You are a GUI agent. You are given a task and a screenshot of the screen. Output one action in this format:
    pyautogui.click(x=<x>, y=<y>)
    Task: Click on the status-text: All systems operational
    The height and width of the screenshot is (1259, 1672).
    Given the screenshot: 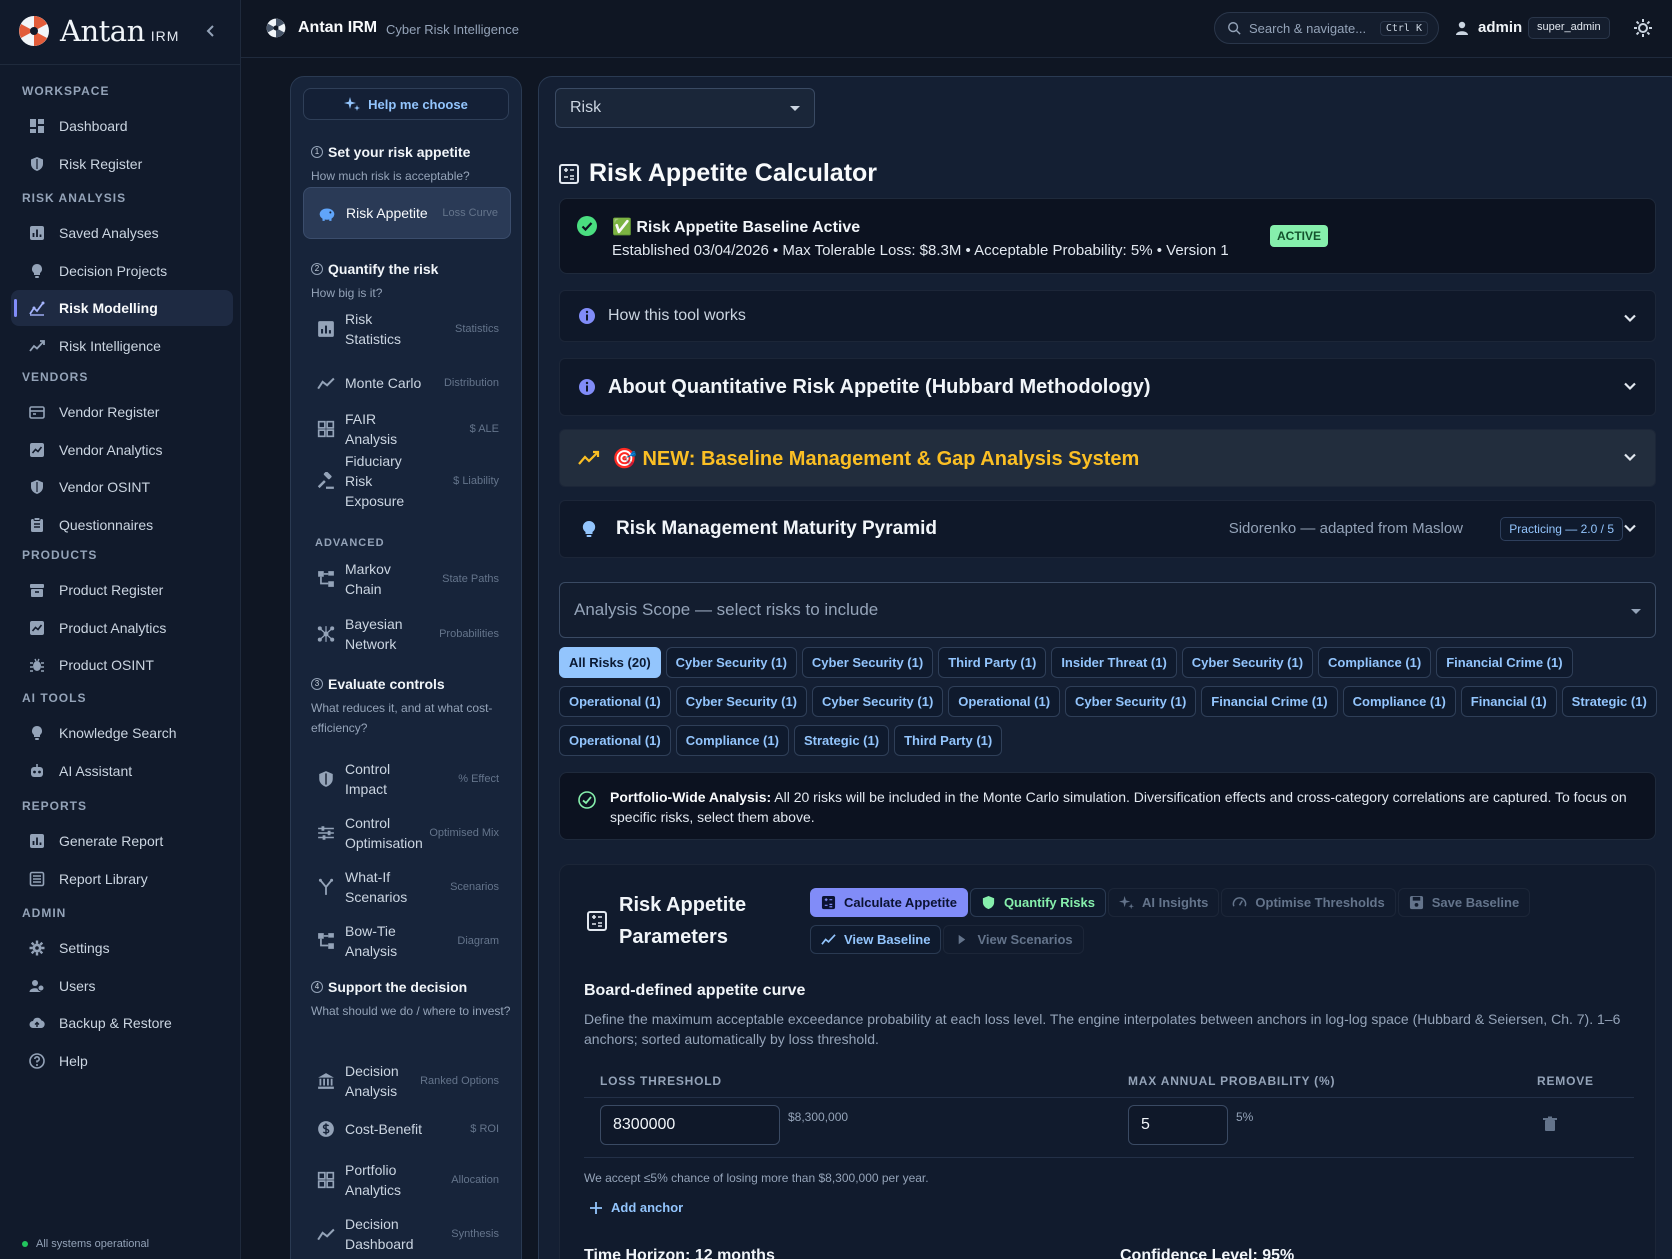 What is the action you would take?
    pyautogui.click(x=93, y=1244)
    